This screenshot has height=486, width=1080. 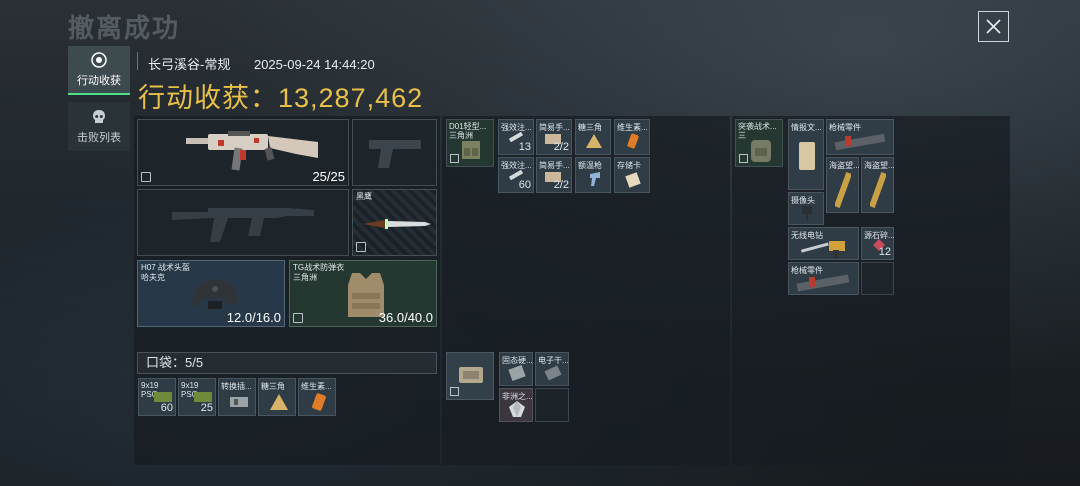 I want to click on backpack-item-gun-parts-2: 枪械零件, so click(x=823, y=278).